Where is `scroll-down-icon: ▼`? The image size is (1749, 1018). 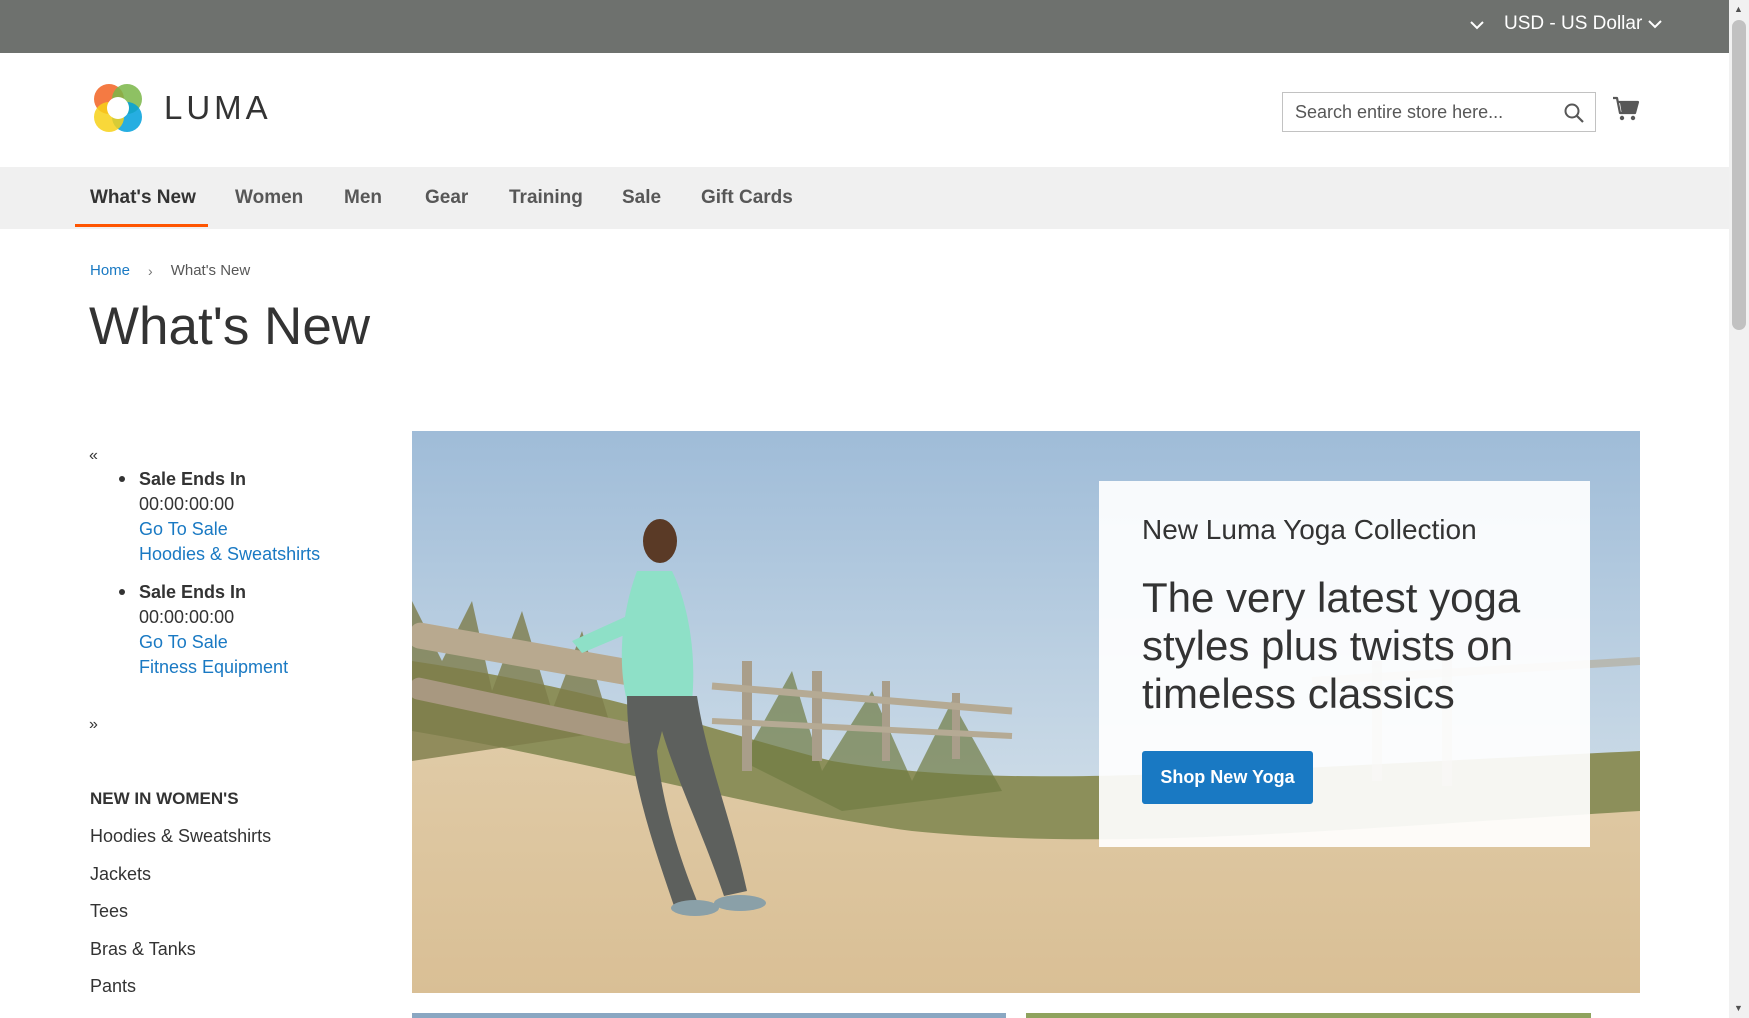 scroll-down-icon: ▼ is located at coordinates (1738, 1008).